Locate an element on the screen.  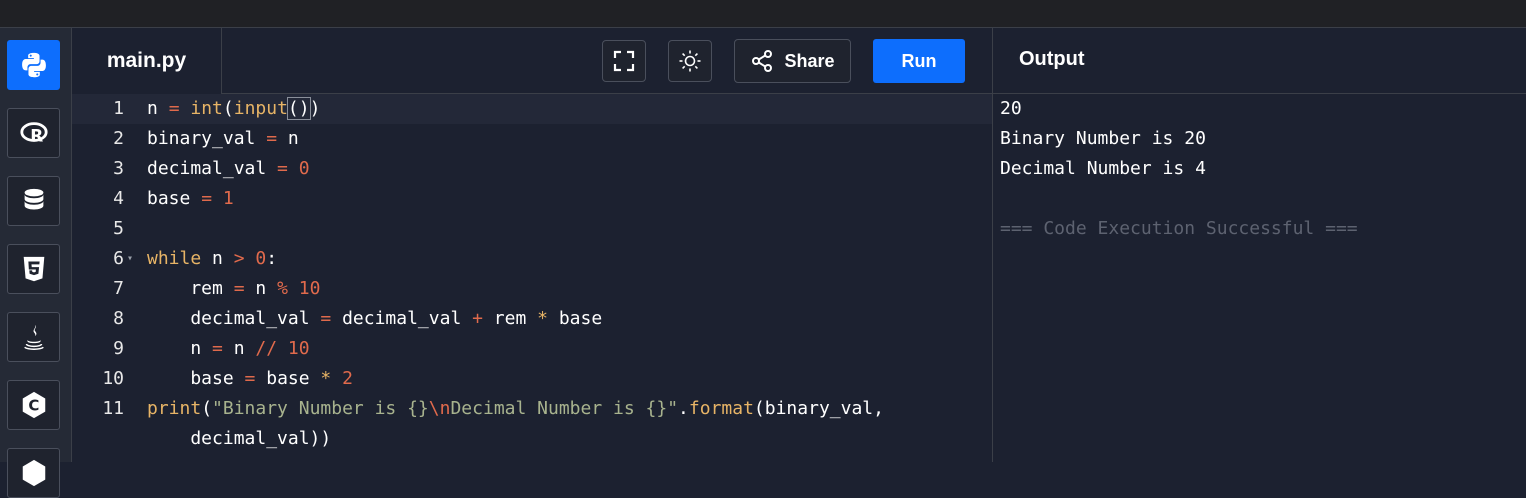
c-language-button: C is located at coordinates (33, 405).